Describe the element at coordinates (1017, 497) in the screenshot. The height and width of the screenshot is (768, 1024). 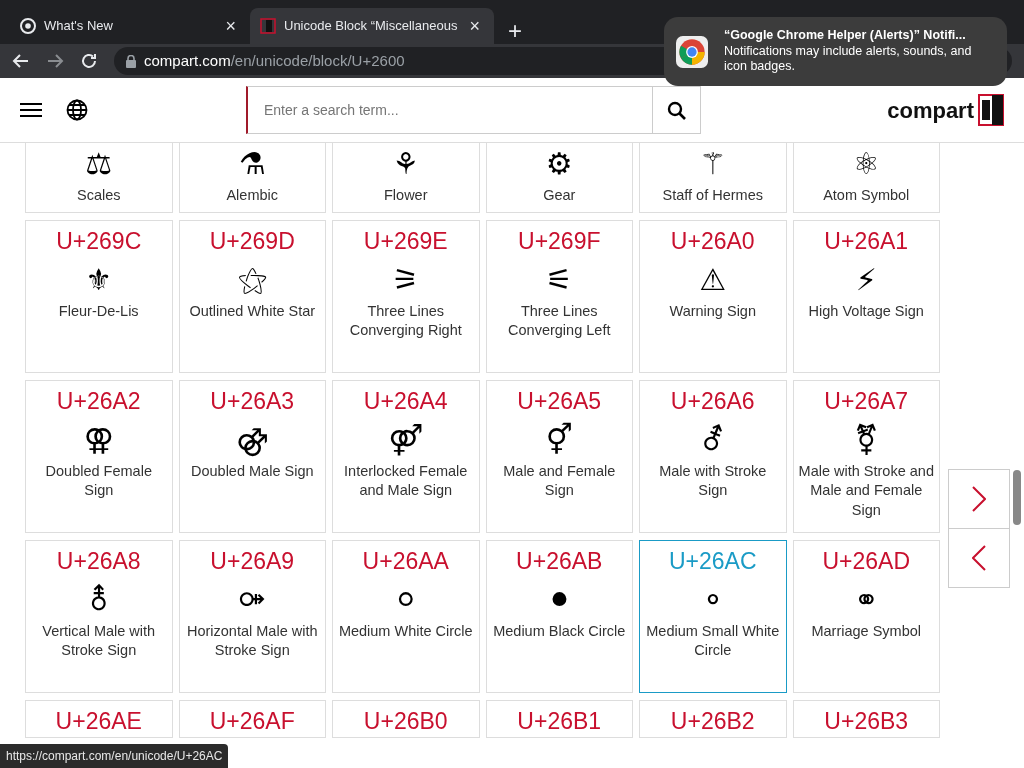
I see `scrollbar` at that location.